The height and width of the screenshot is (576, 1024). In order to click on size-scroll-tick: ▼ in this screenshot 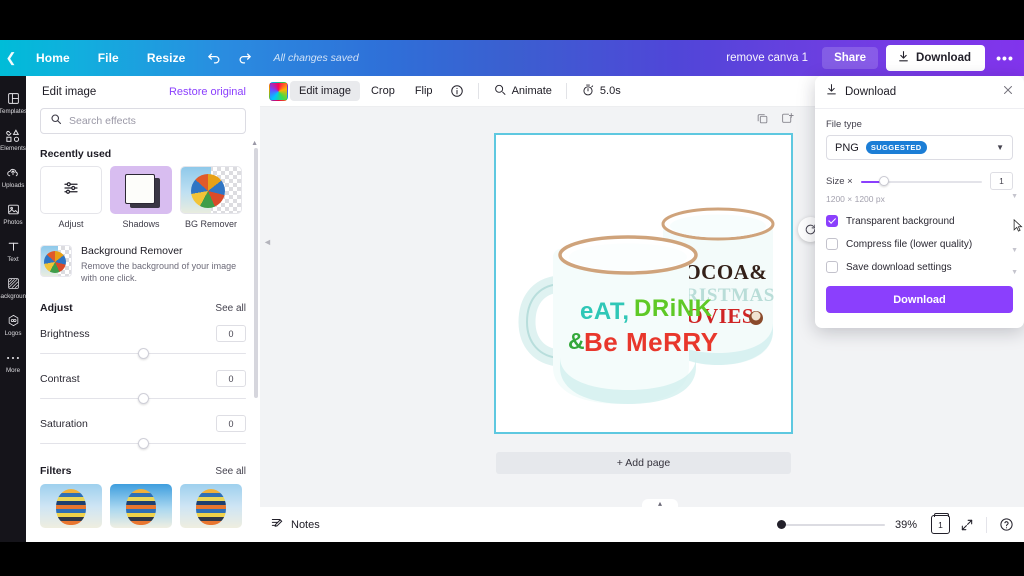, I will do `click(1014, 196)`.